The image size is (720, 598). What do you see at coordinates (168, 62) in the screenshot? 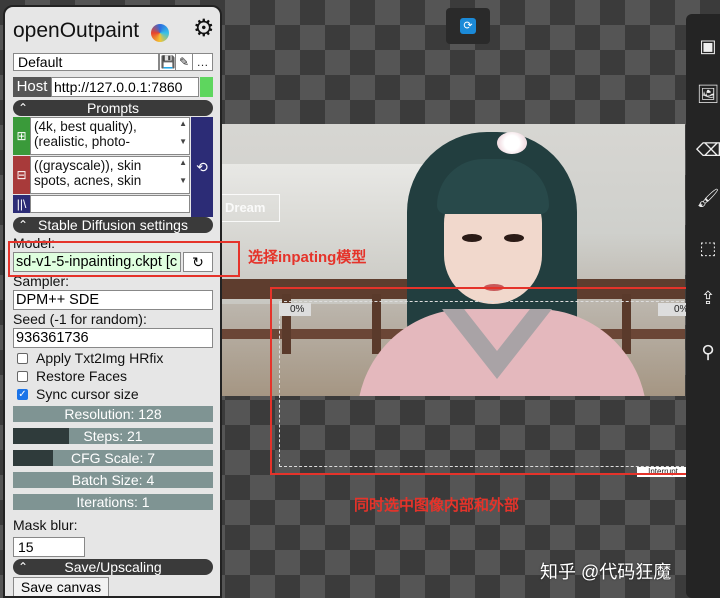
I see `save-icon: 💾` at bounding box center [168, 62].